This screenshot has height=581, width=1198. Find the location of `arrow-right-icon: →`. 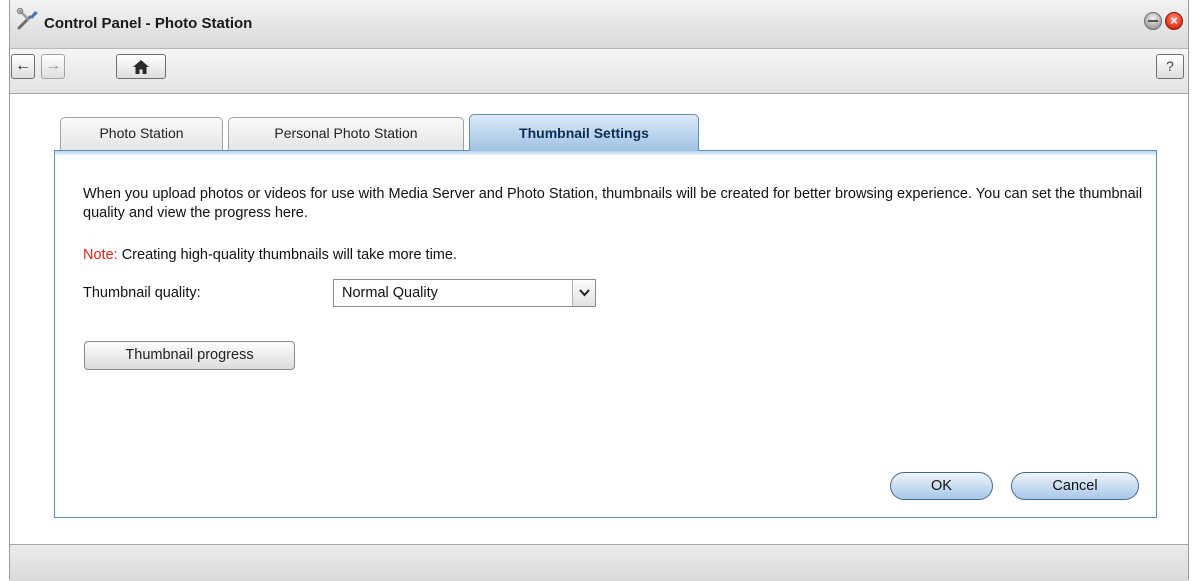

arrow-right-icon: → is located at coordinates (53, 65).